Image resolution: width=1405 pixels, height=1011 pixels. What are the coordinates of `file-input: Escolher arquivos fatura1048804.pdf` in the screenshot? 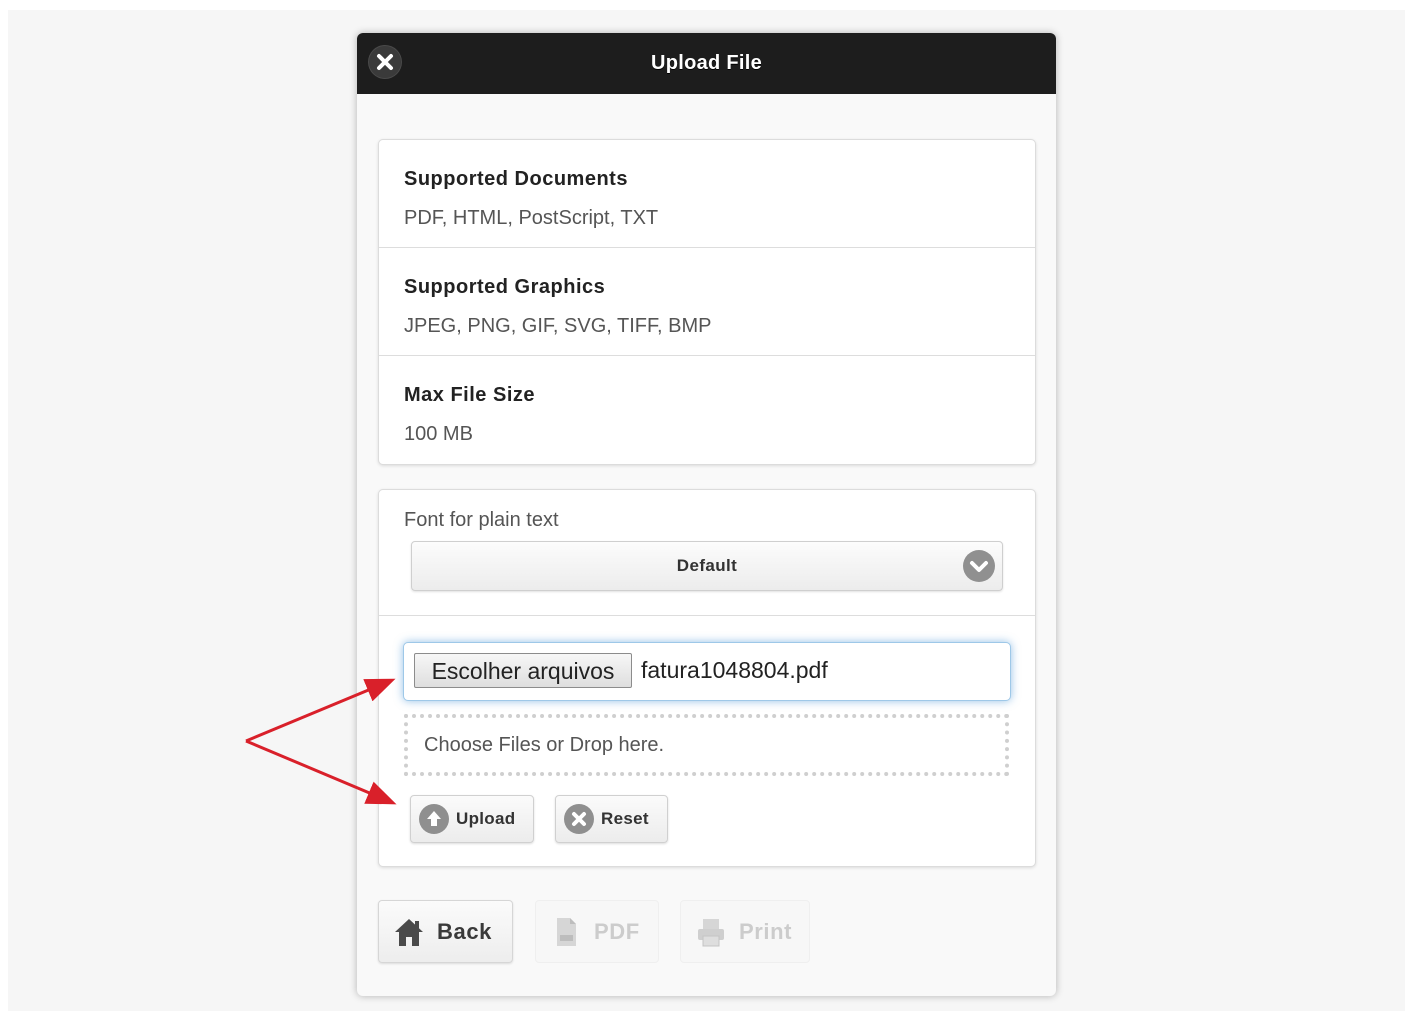 It's located at (707, 671).